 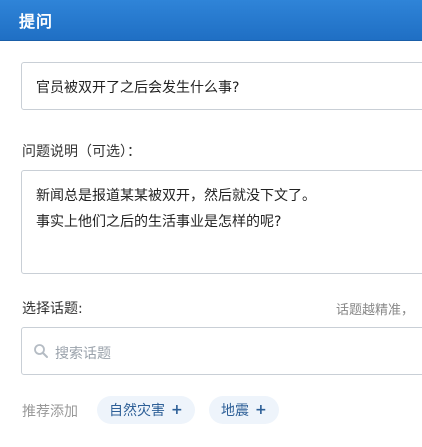 What do you see at coordinates (36, 21) in the screenshot?
I see `dialog-title: 提问` at bounding box center [36, 21].